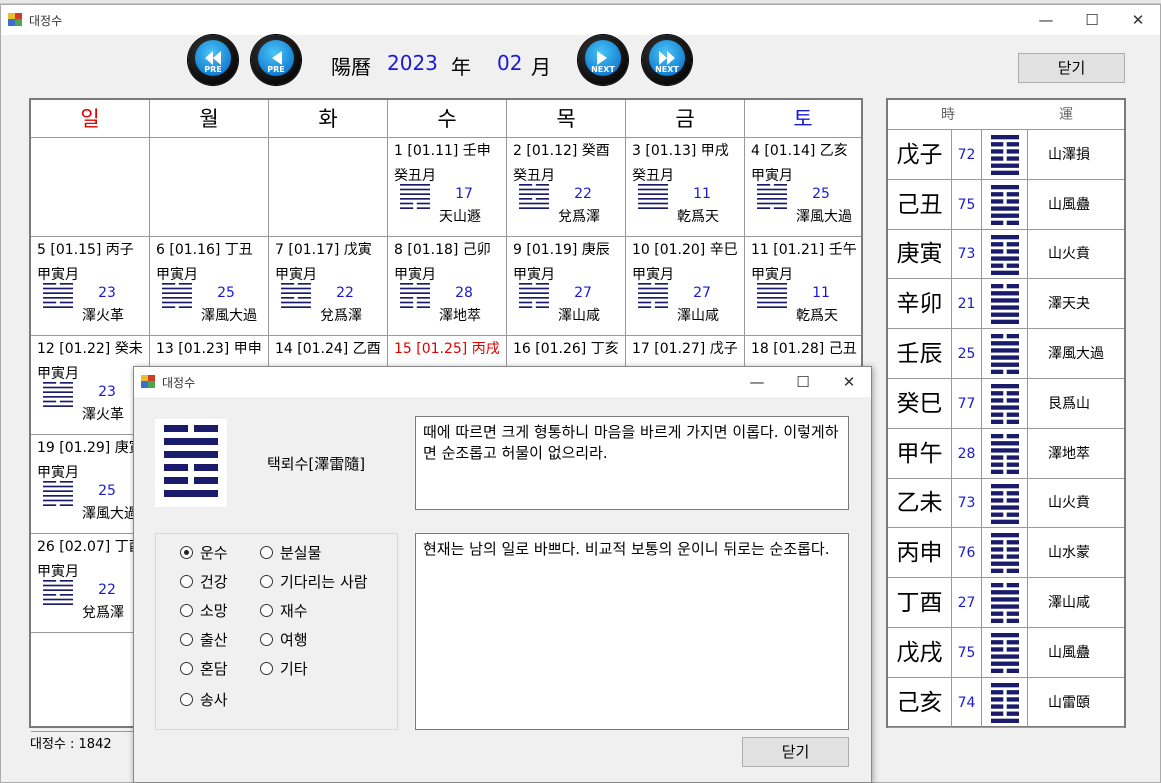  I want to click on hour-number: 27, so click(967, 603).